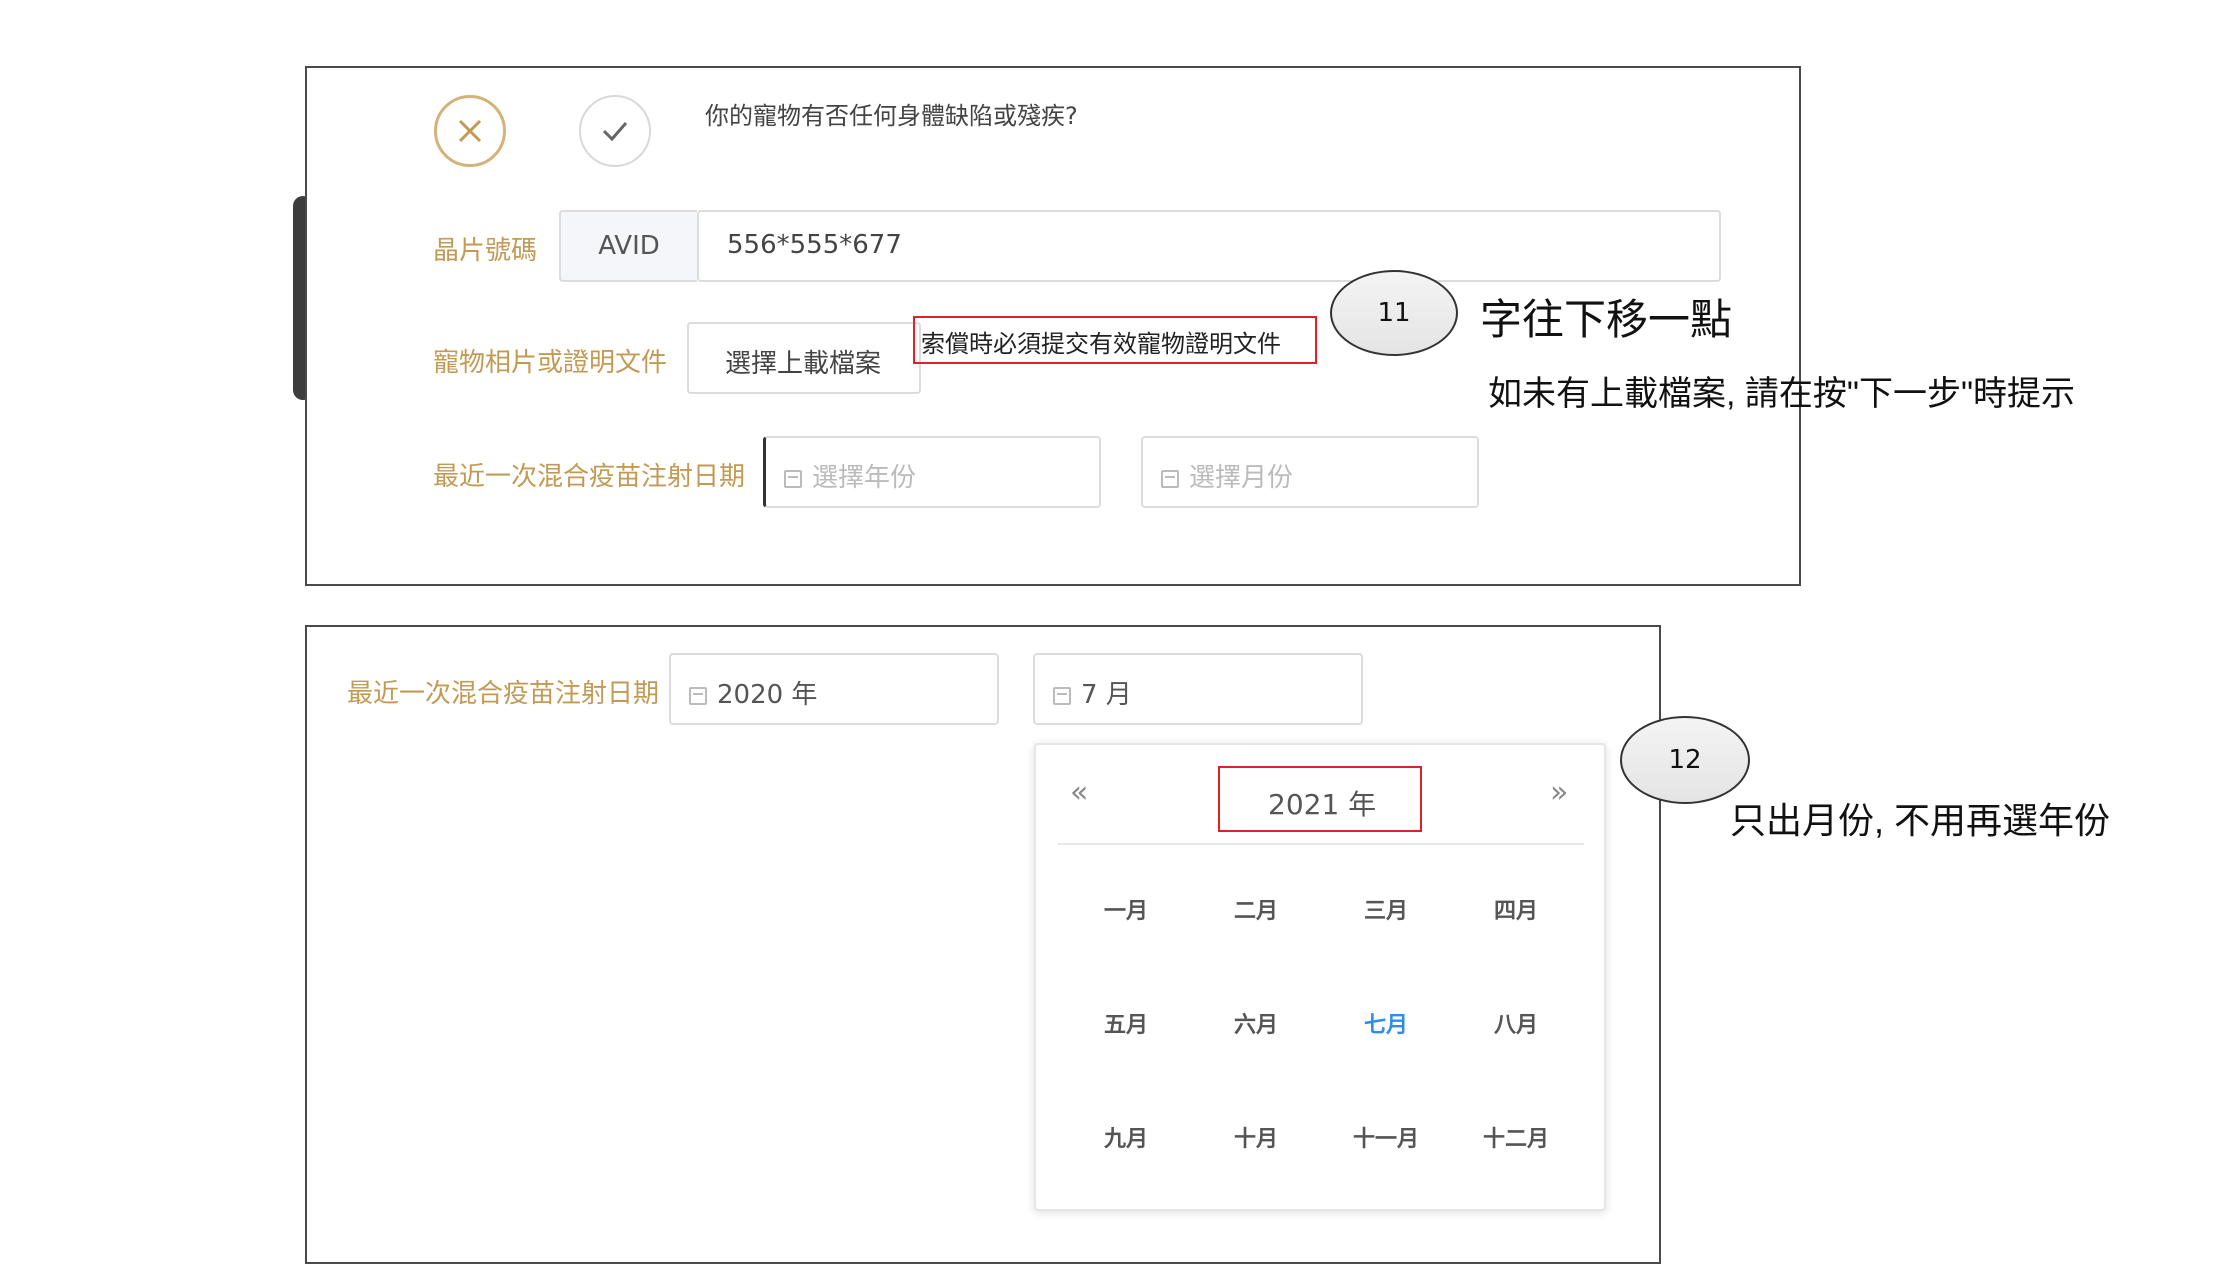 This screenshot has height=1282, width=2214. I want to click on month-cell: 二月, so click(1256, 909).